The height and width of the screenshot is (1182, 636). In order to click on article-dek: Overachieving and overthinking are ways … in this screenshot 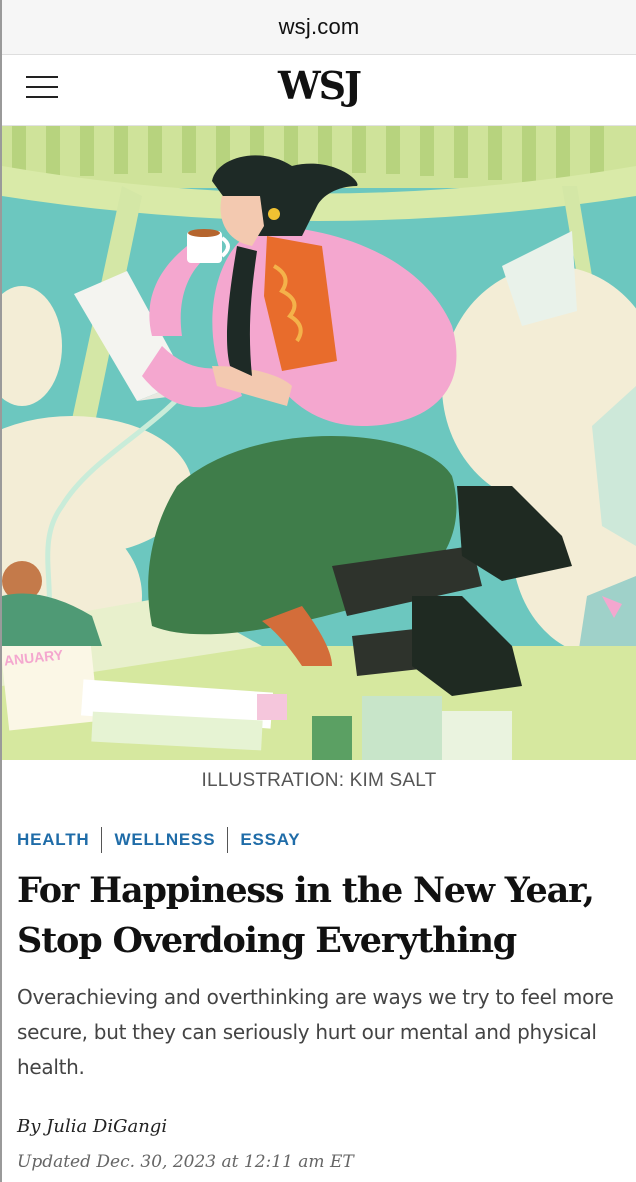, I will do `click(315, 1032)`.